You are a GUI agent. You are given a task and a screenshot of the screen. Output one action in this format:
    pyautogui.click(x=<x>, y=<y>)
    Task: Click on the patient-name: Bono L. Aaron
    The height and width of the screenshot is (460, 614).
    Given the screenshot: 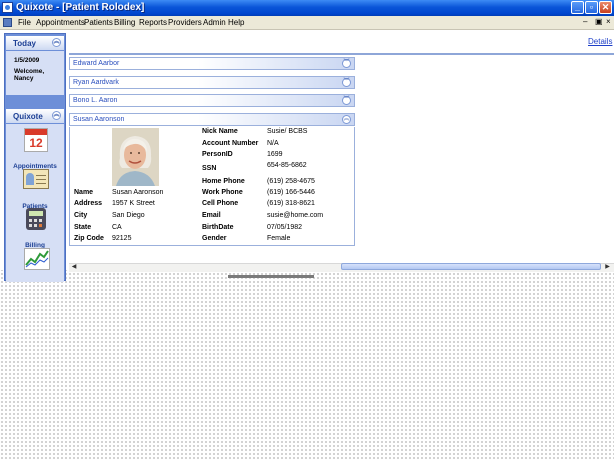 What is the action you would take?
    pyautogui.click(x=95, y=100)
    